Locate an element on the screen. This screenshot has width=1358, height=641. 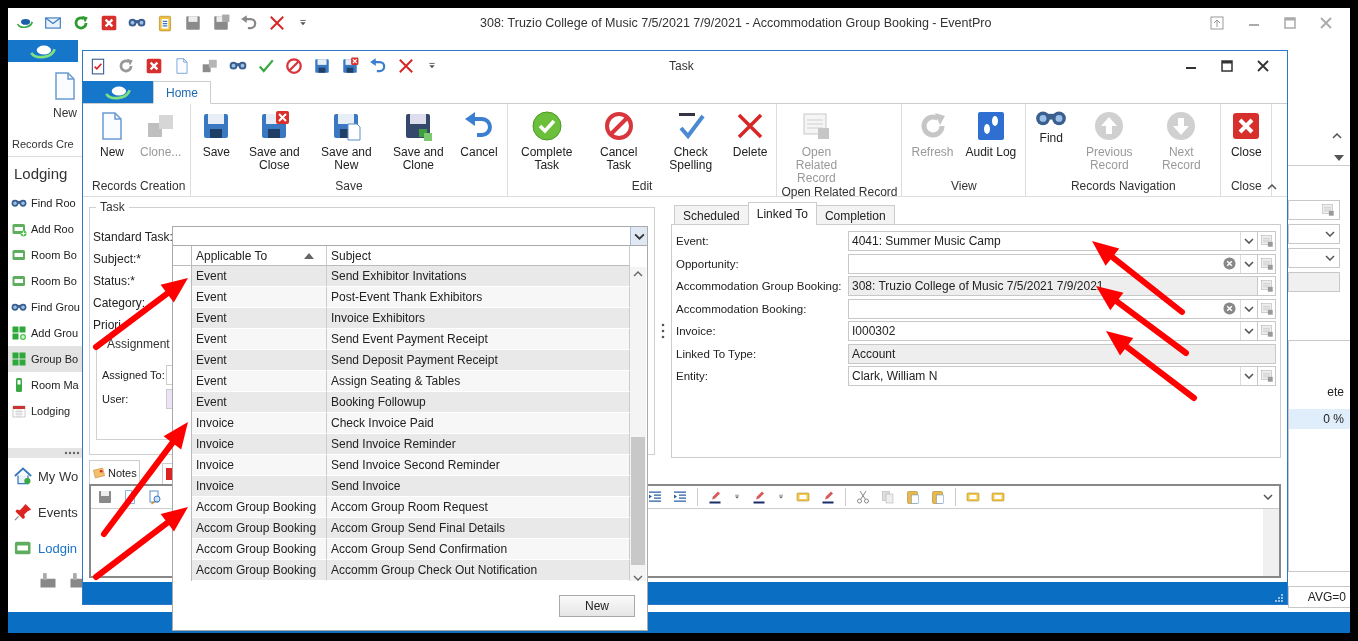
ribbon-group-label: Close is located at coordinates (1246, 187).